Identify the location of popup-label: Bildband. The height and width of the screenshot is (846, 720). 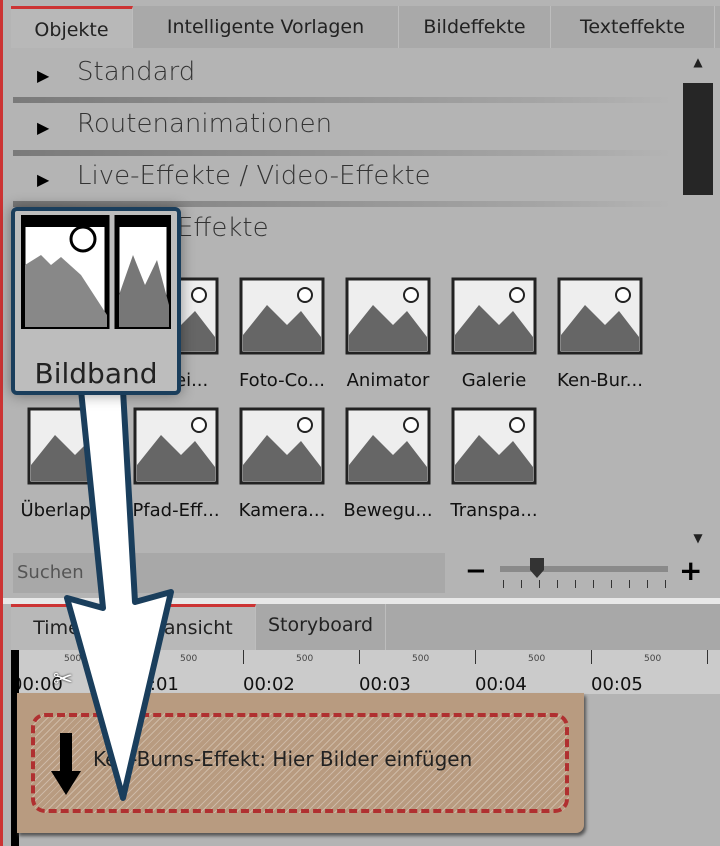
(96, 373).